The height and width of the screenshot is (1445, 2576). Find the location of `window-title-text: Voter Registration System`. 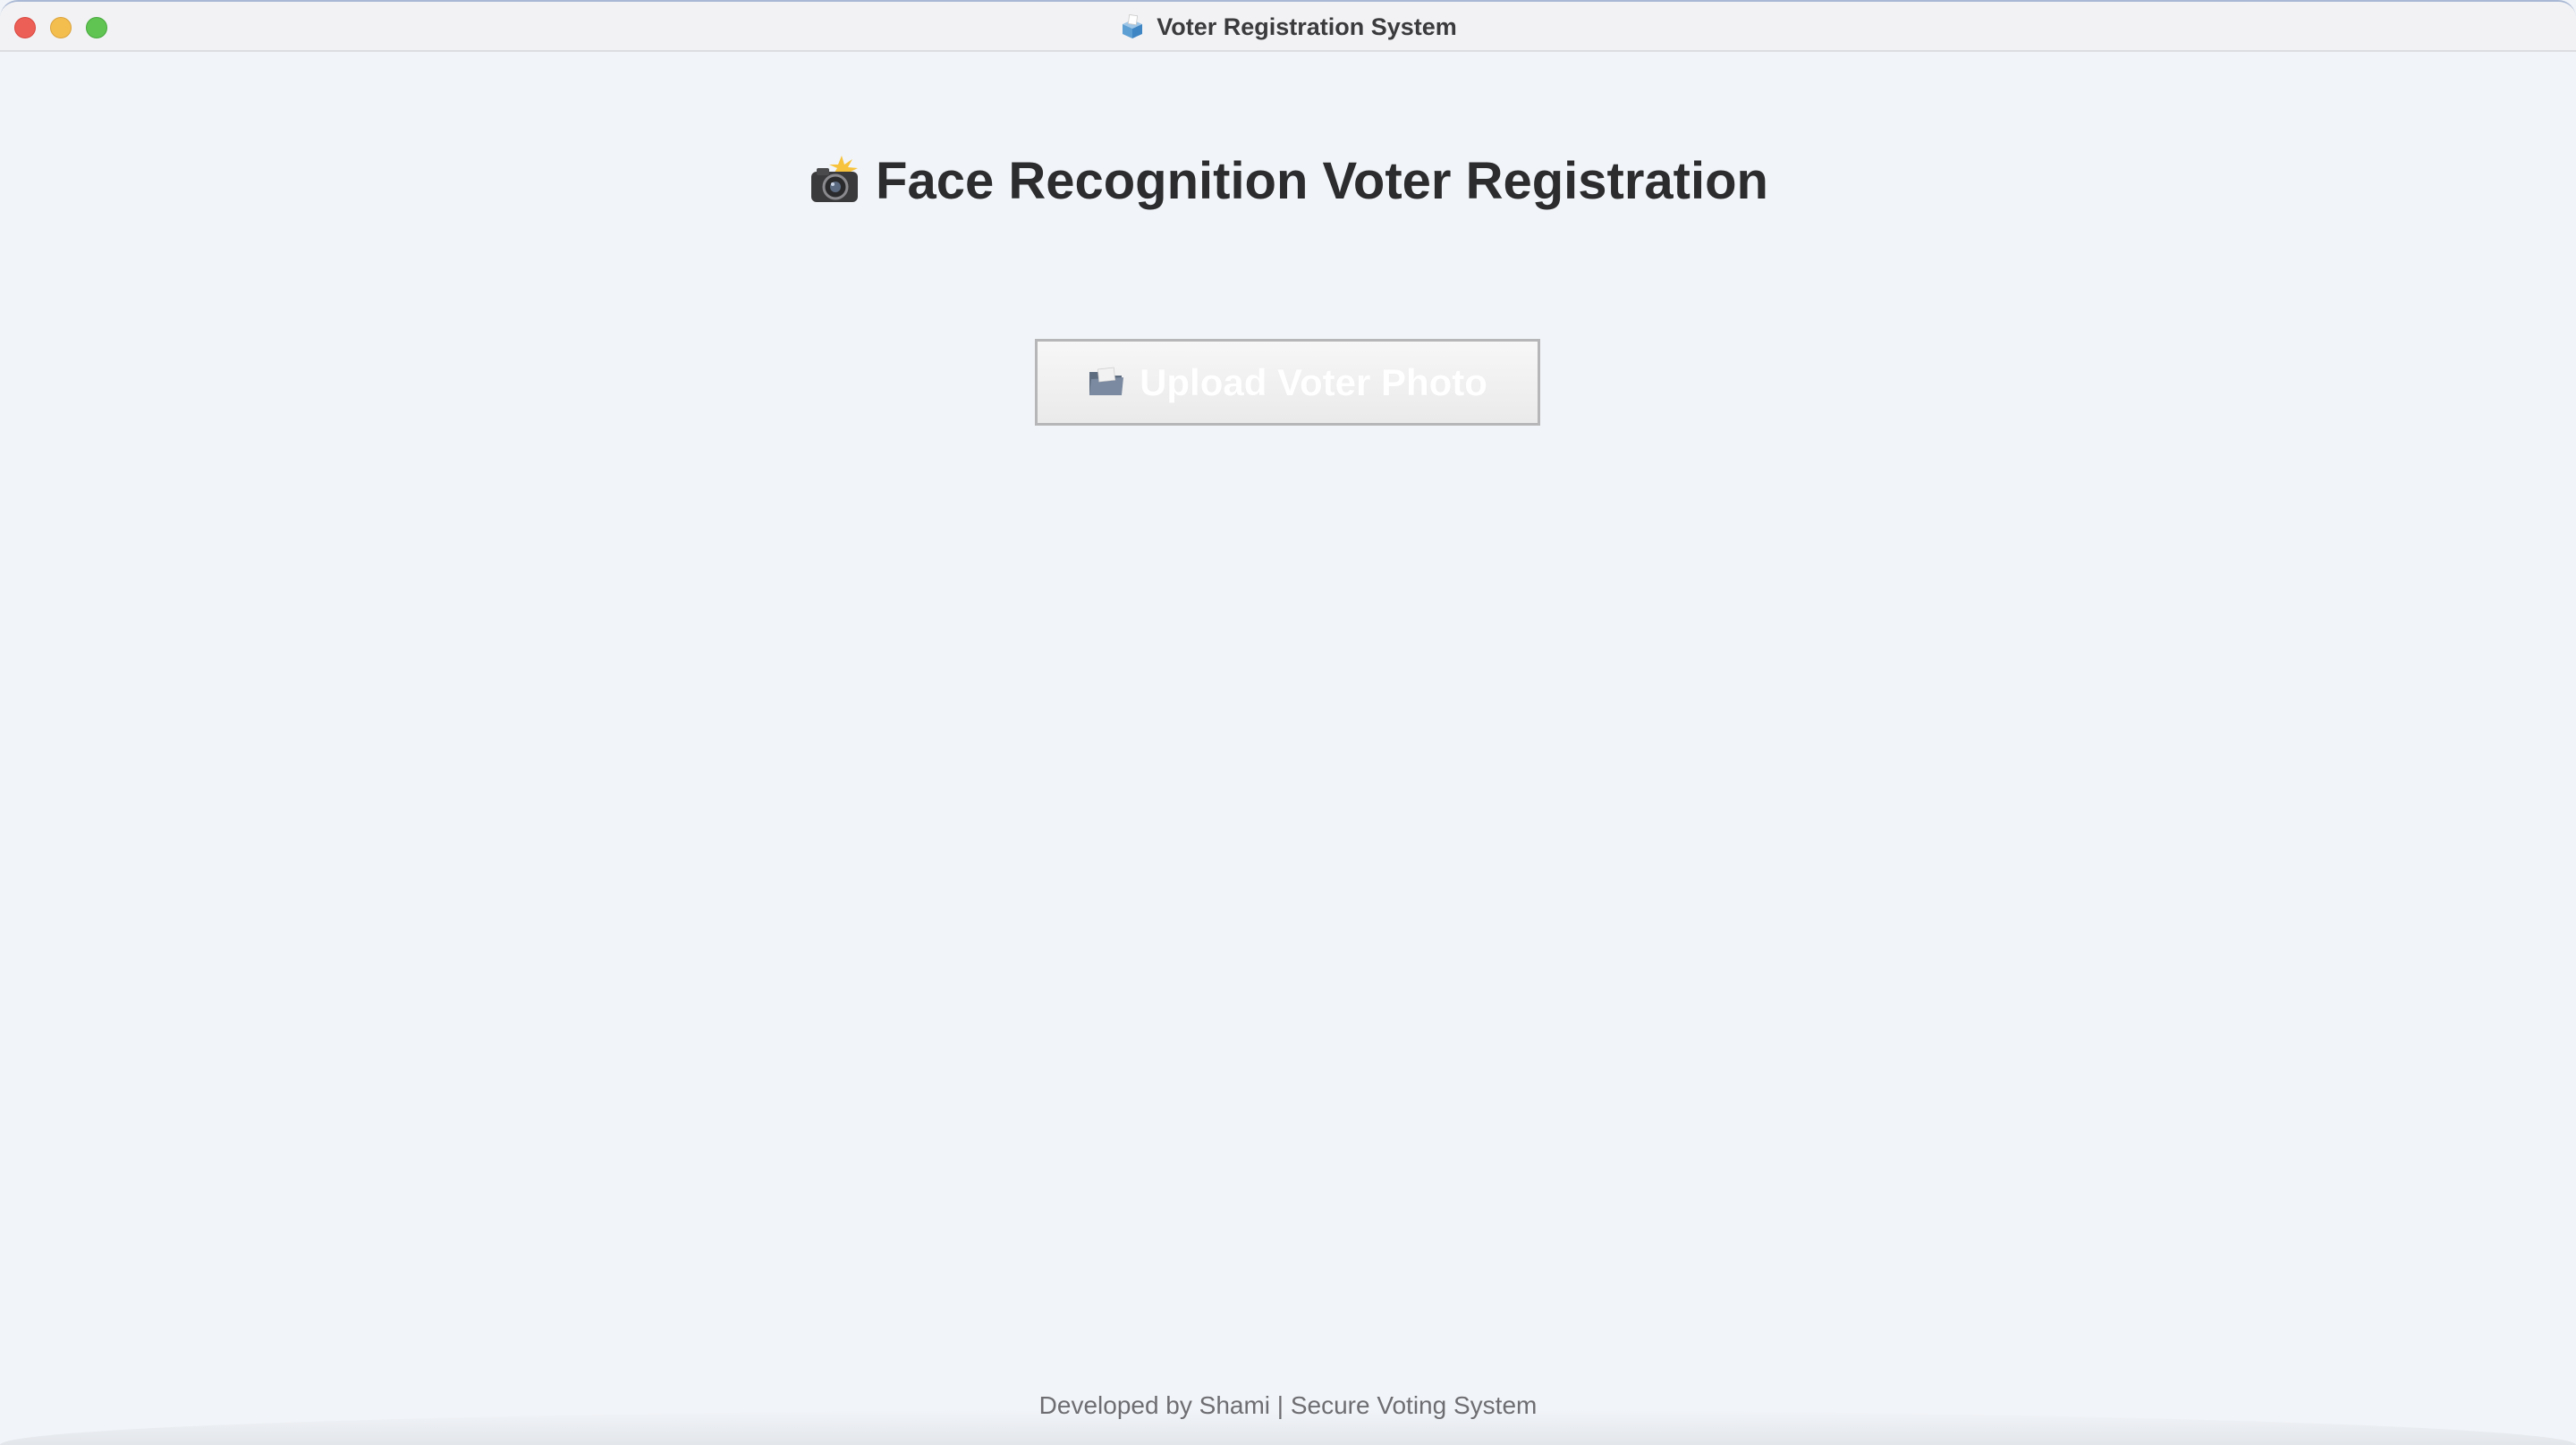

window-title-text: Voter Registration System is located at coordinates (1307, 26).